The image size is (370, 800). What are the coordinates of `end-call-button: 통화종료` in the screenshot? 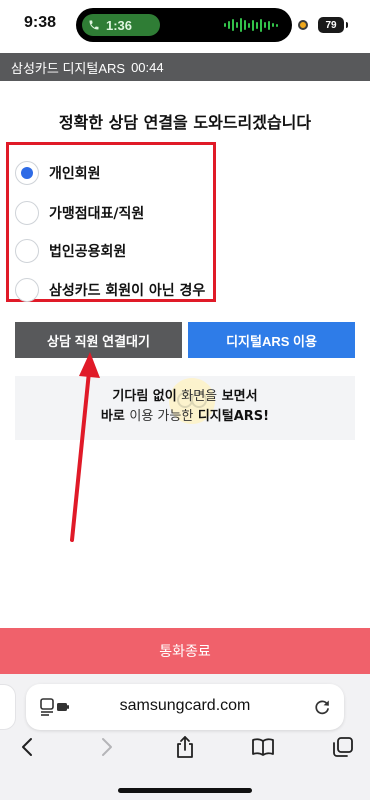 It's located at (185, 651).